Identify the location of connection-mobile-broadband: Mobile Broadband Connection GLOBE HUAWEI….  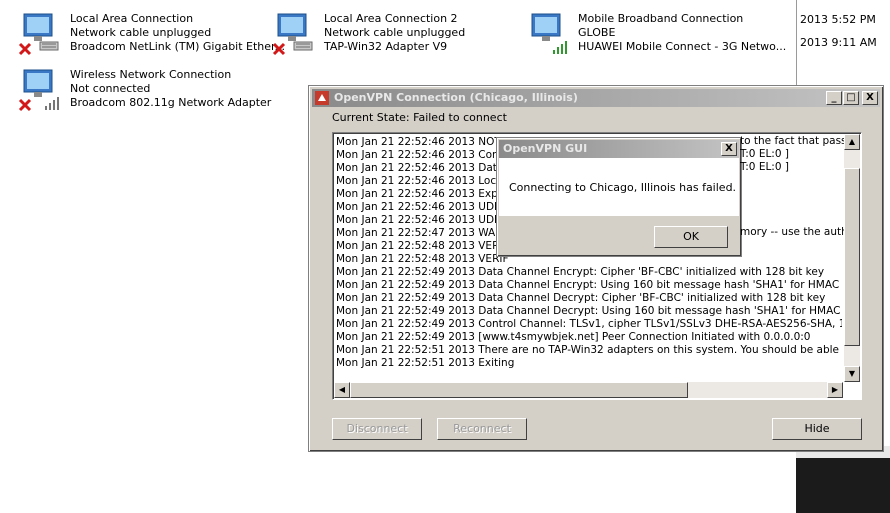
(658, 40).